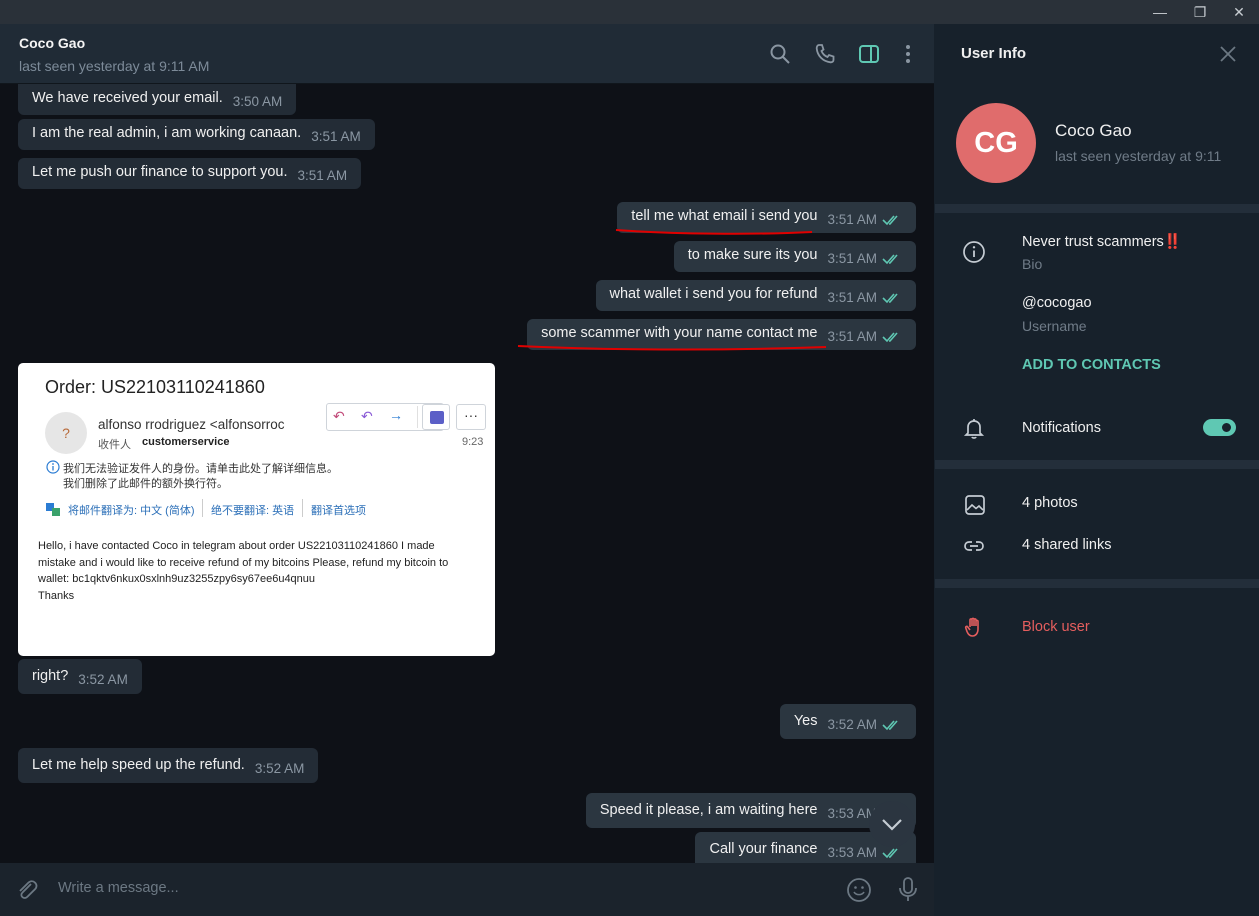 This screenshot has height=916, width=1259. Describe the element at coordinates (629, 12) in the screenshot. I see `window-titlebar: — ❐ ✕` at that location.